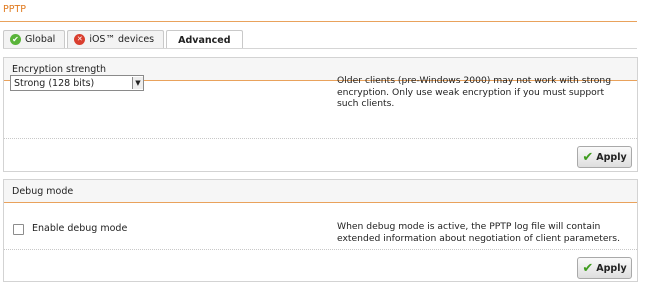 The image size is (650, 282). I want to click on error-circle-icon: ✕, so click(80, 39).